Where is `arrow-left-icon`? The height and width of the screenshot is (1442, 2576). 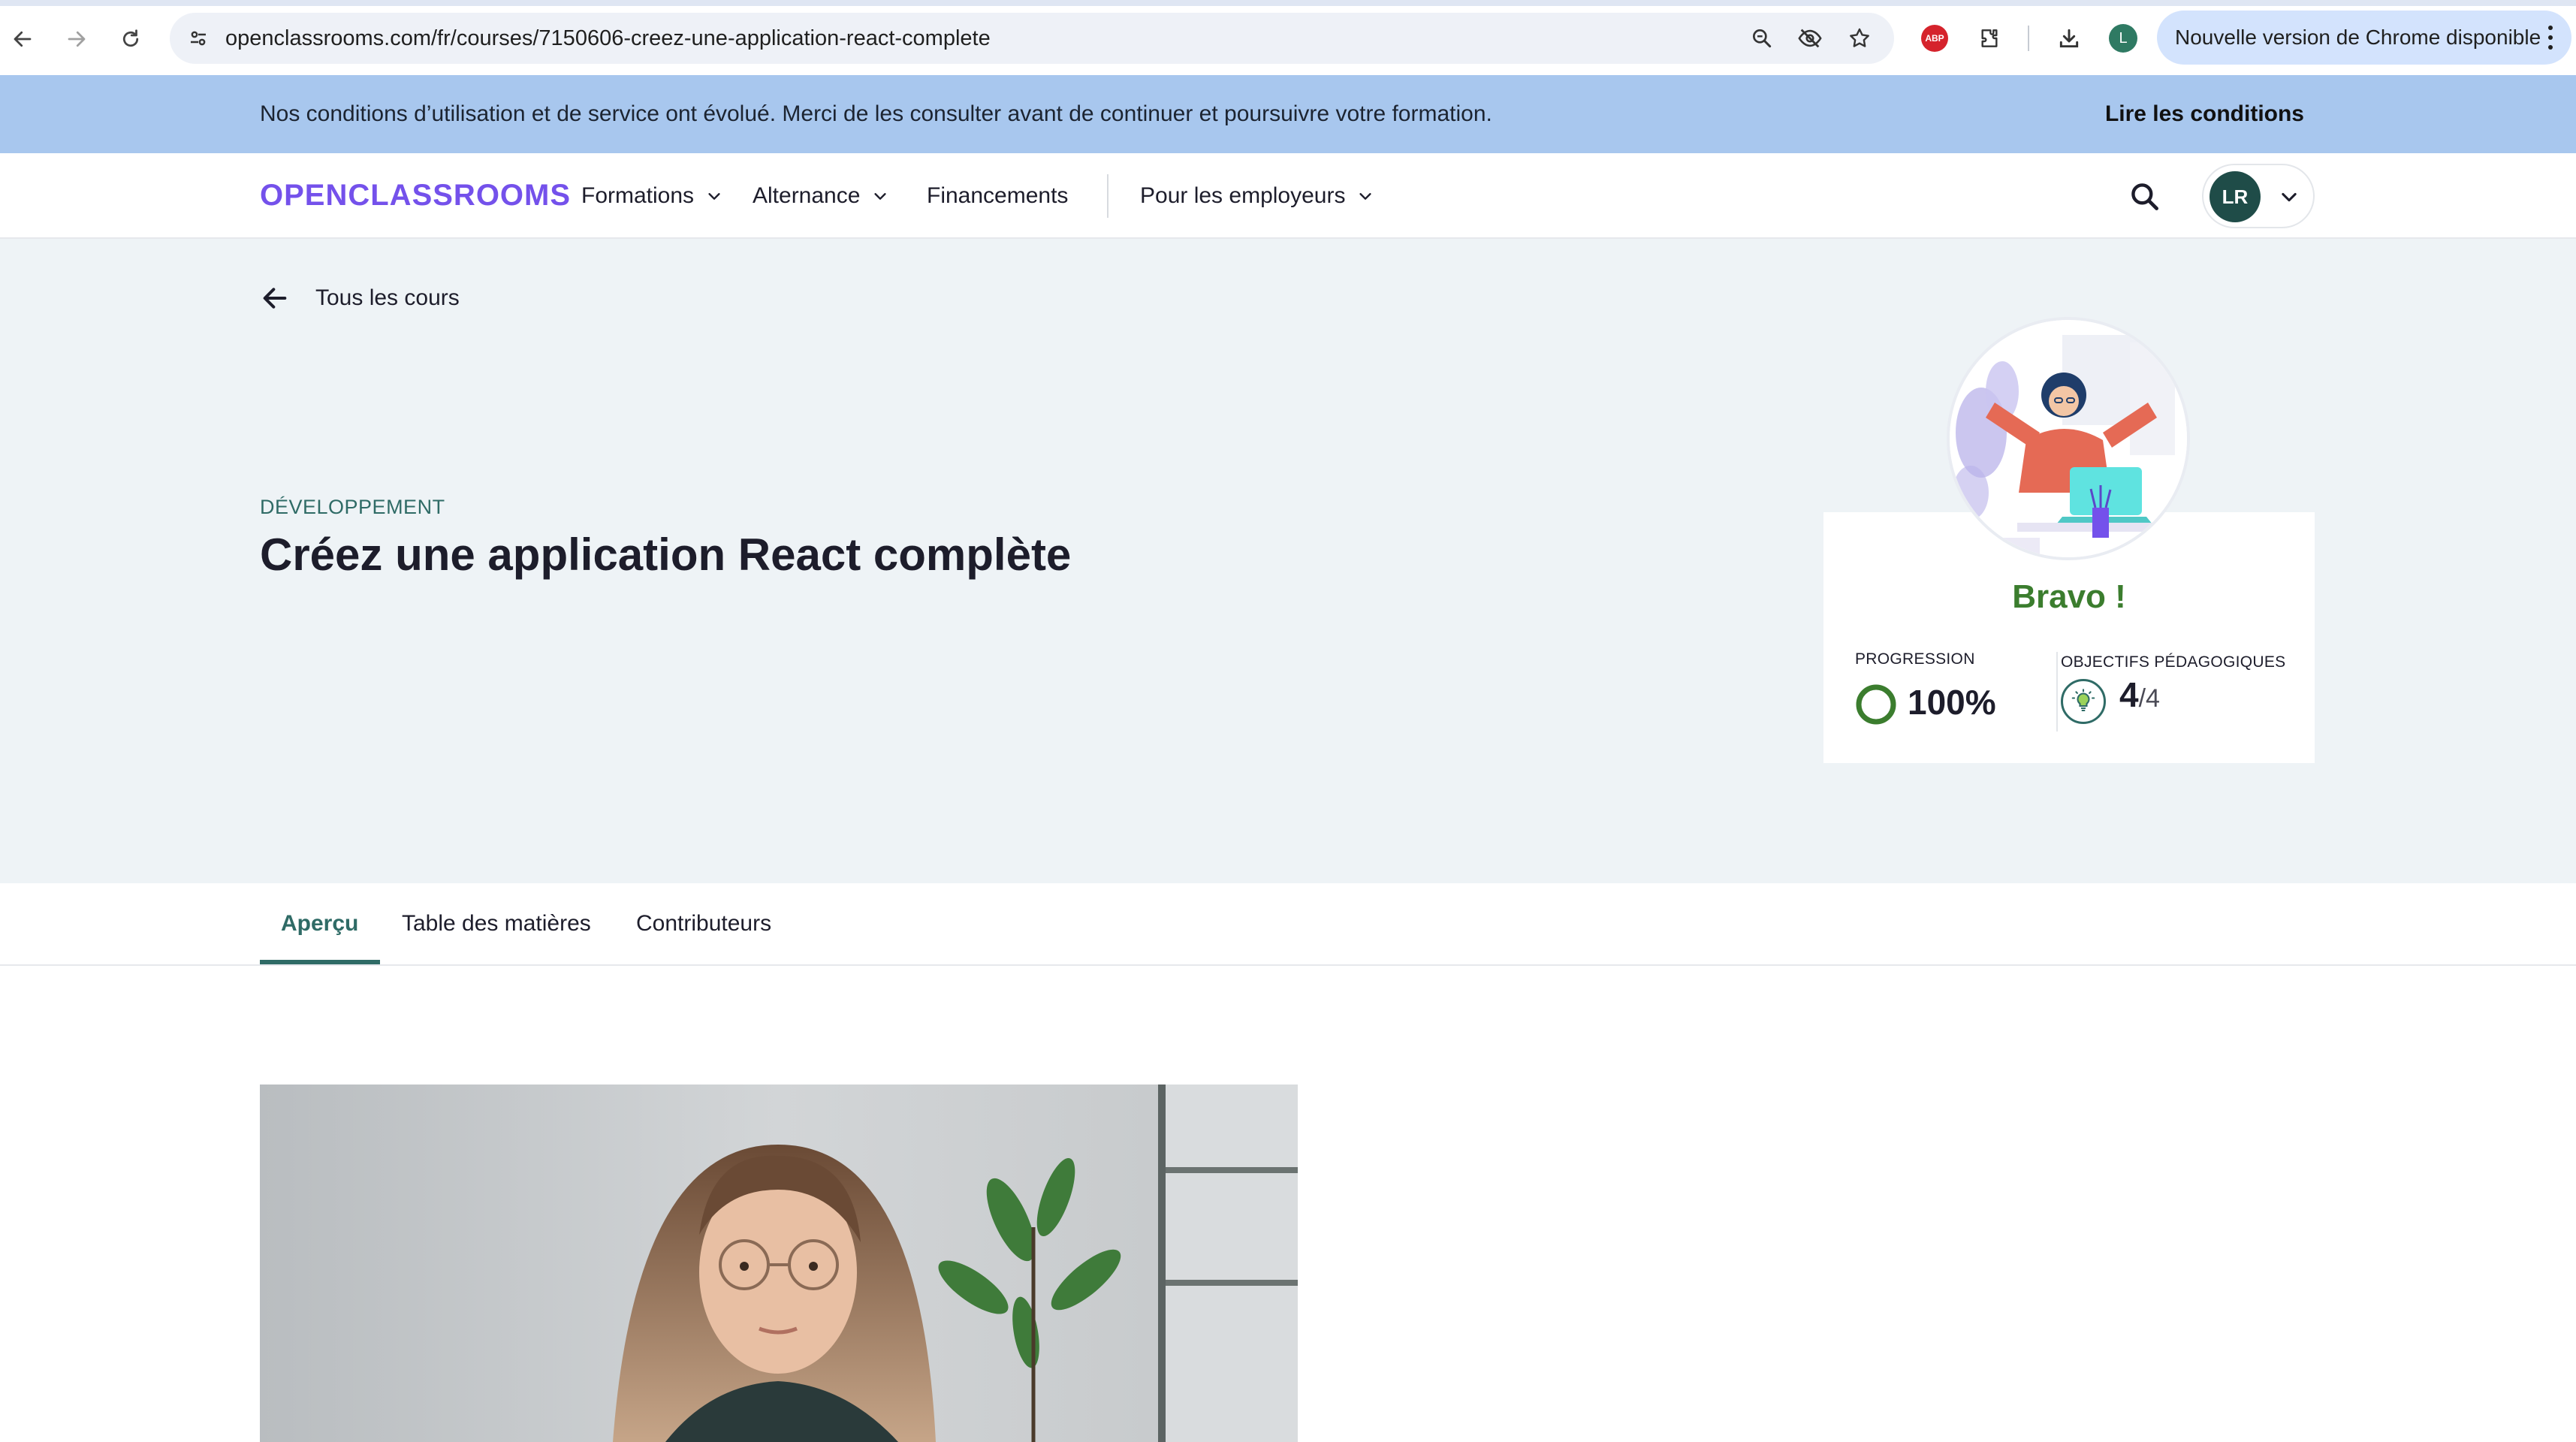
arrow-left-icon is located at coordinates (275, 299).